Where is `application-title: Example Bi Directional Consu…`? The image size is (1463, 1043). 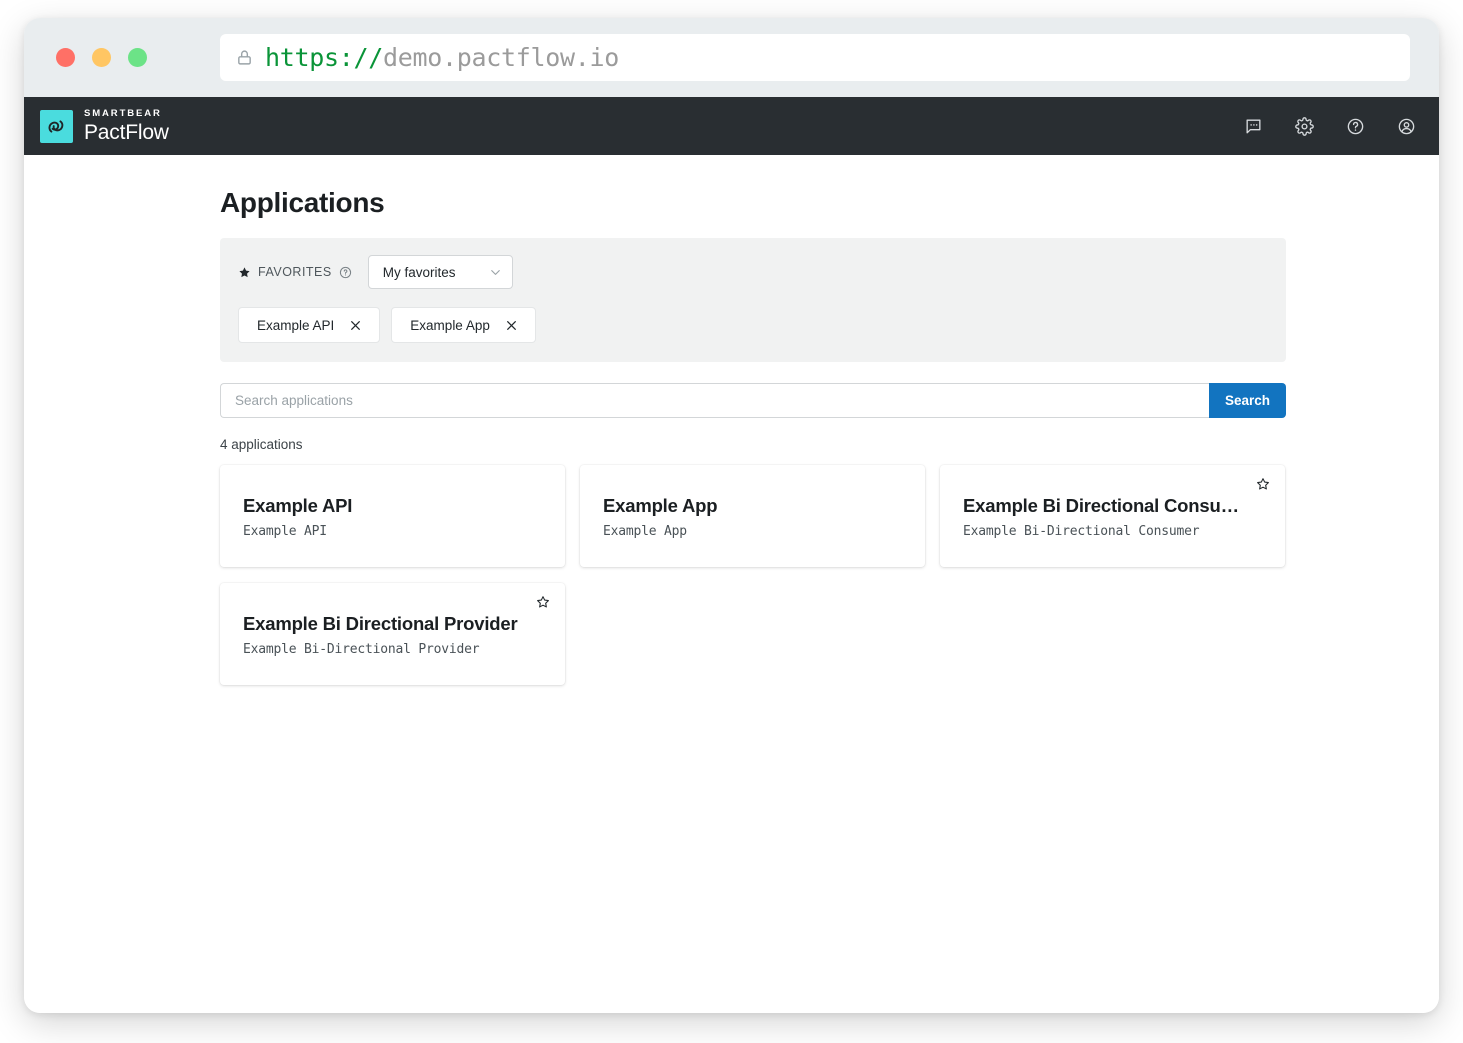 application-title: Example Bi Directional Consu… is located at coordinates (1101, 505).